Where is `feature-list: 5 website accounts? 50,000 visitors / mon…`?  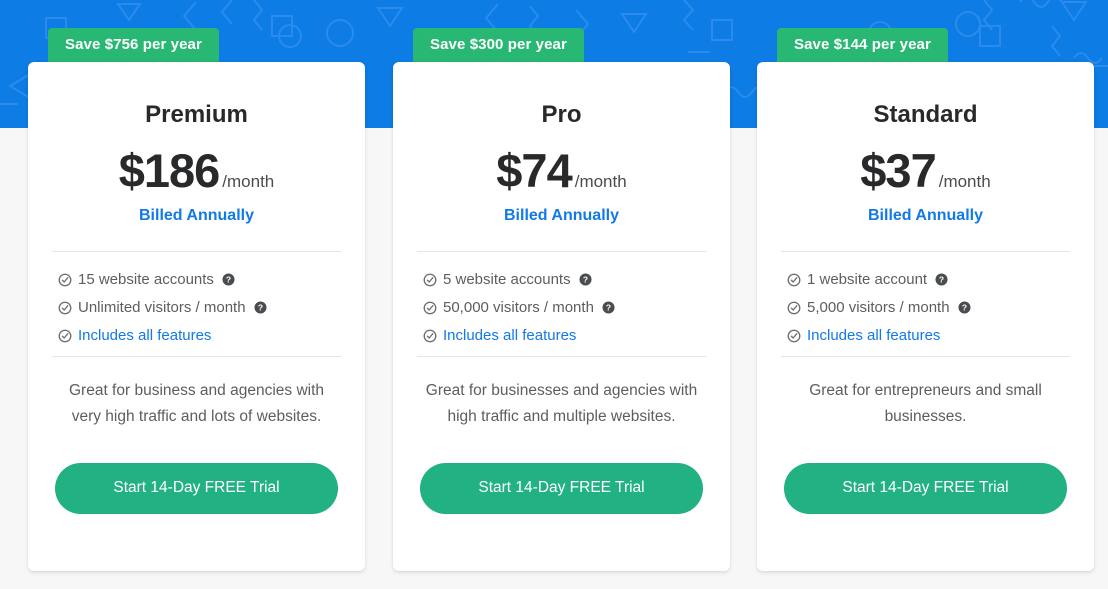
feature-list: 5 website accounts? 50,000 visitors / mon… is located at coordinates (561, 297).